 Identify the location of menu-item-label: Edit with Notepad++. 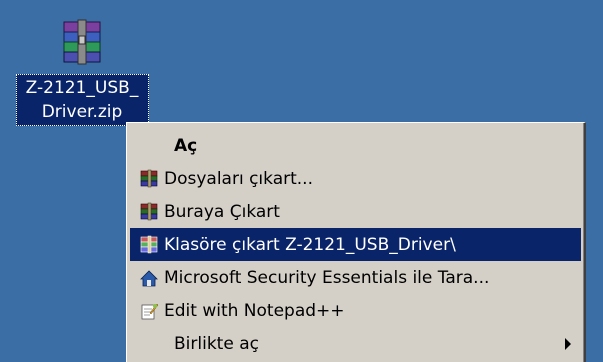
(254, 310).